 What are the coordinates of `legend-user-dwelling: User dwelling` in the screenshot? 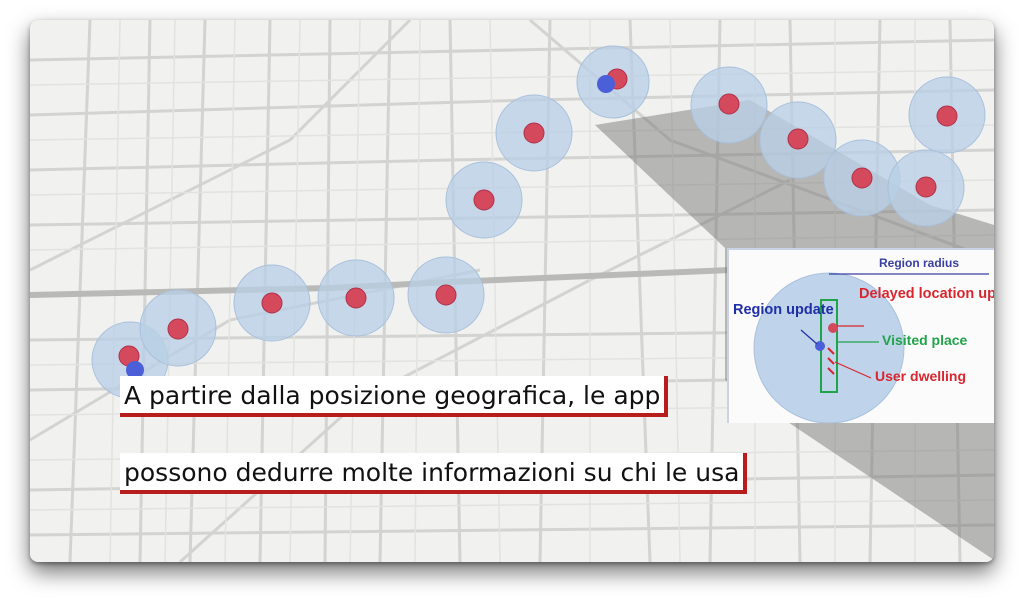 It's located at (921, 376).